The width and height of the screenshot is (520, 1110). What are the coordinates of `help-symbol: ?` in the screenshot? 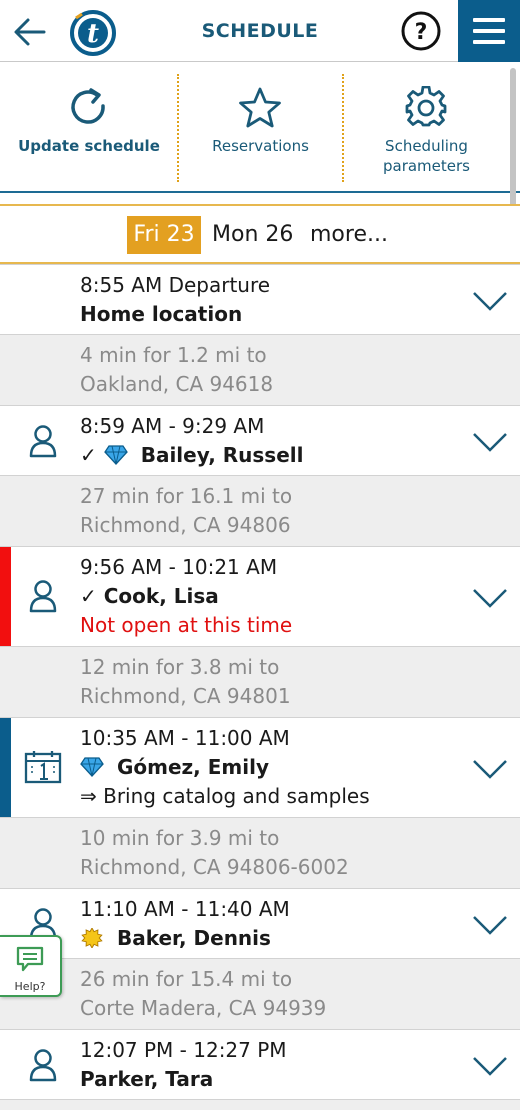 It's located at (421, 32).